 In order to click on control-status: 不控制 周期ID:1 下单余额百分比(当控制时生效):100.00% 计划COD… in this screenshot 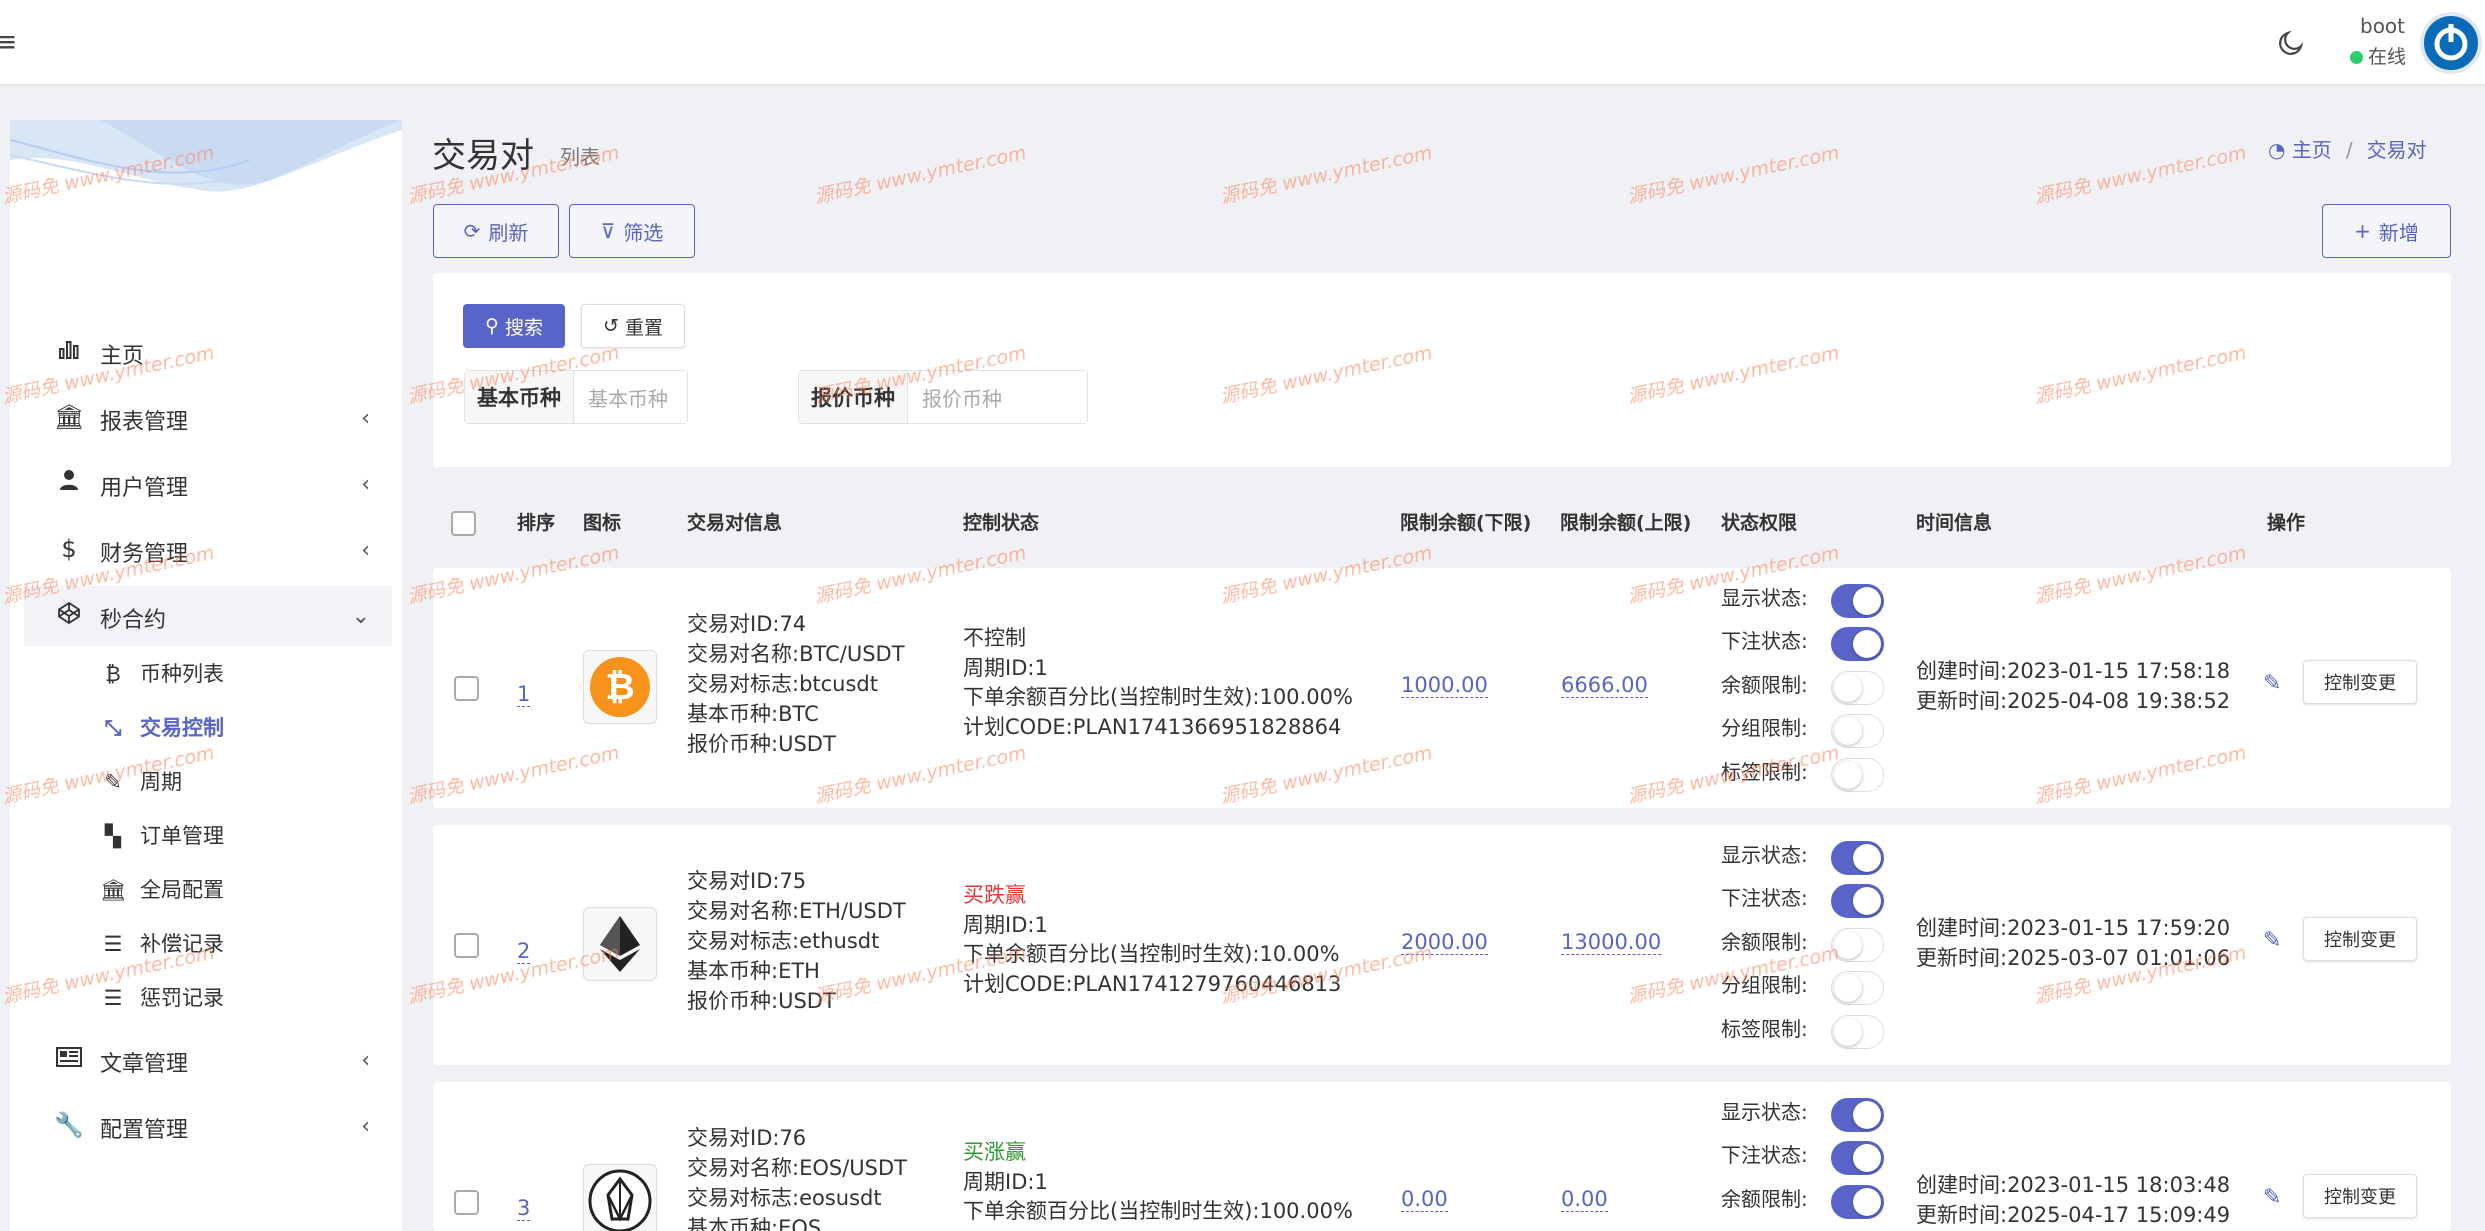, I will do `click(1158, 683)`.